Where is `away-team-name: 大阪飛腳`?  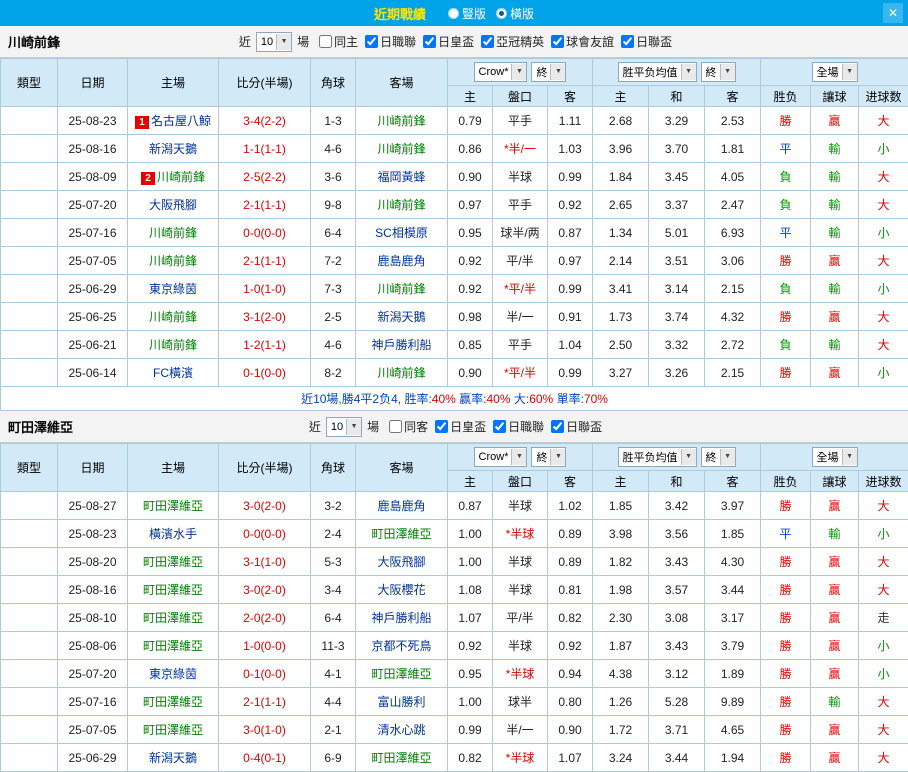 away-team-name: 大阪飛腳 is located at coordinates (401, 562).